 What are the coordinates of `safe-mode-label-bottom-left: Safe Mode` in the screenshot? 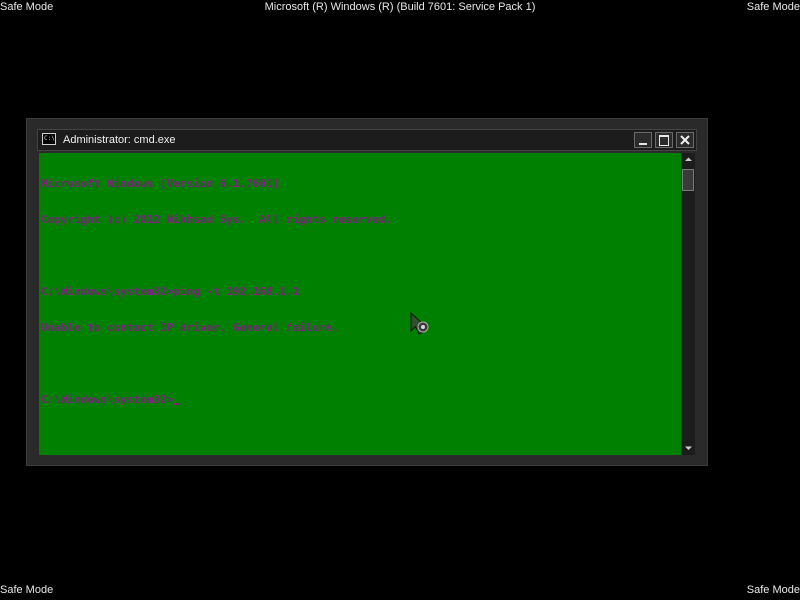 It's located at (27, 590).